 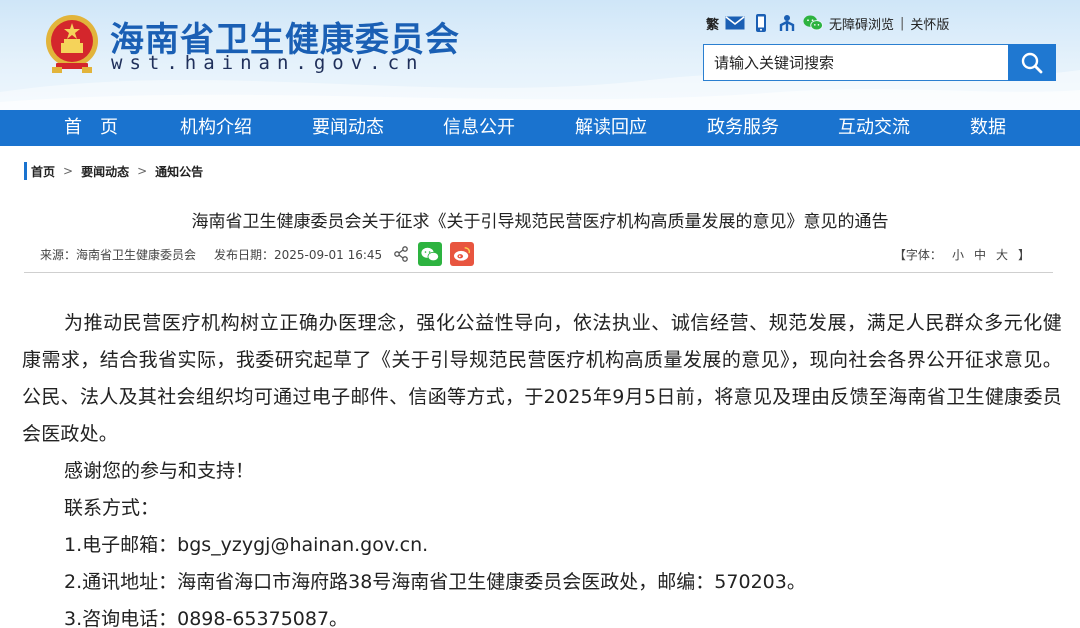 I want to click on article-thanks: 感谢您的参与和支持！, so click(x=159, y=471).